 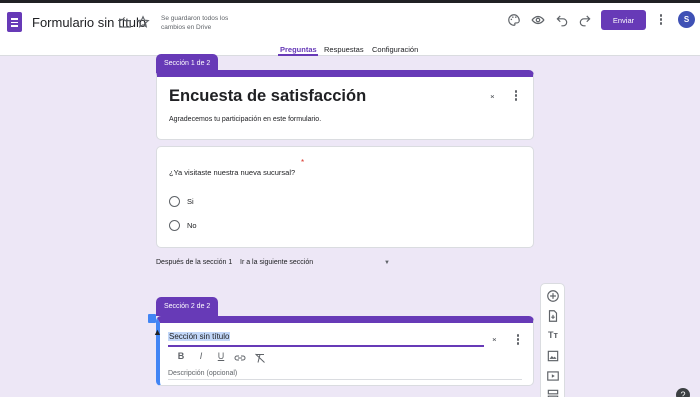 What do you see at coordinates (190, 201) in the screenshot?
I see `option-label: Si` at bounding box center [190, 201].